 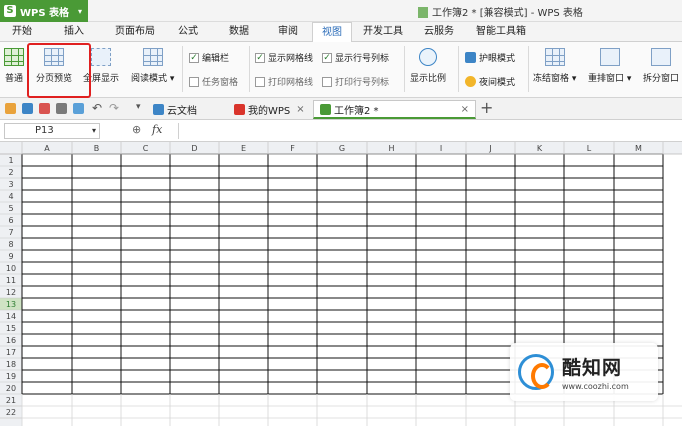 What do you see at coordinates (394, 109) in the screenshot?
I see `tab-workbook: 工作簿2 * ×` at bounding box center [394, 109].